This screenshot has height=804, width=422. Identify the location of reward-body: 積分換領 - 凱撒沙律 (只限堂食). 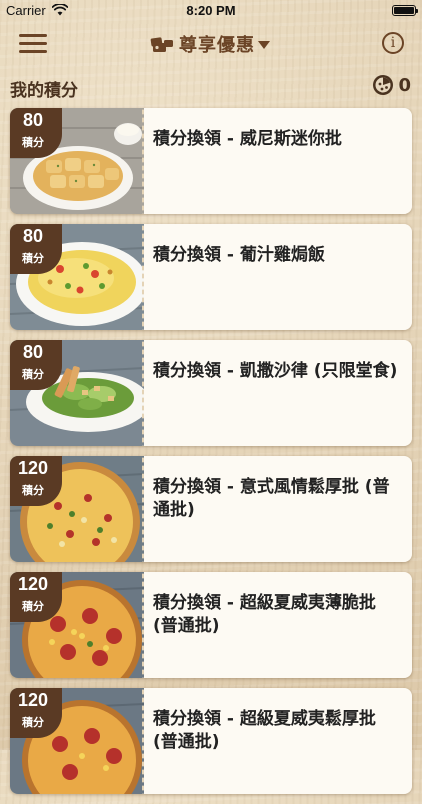
(278, 393).